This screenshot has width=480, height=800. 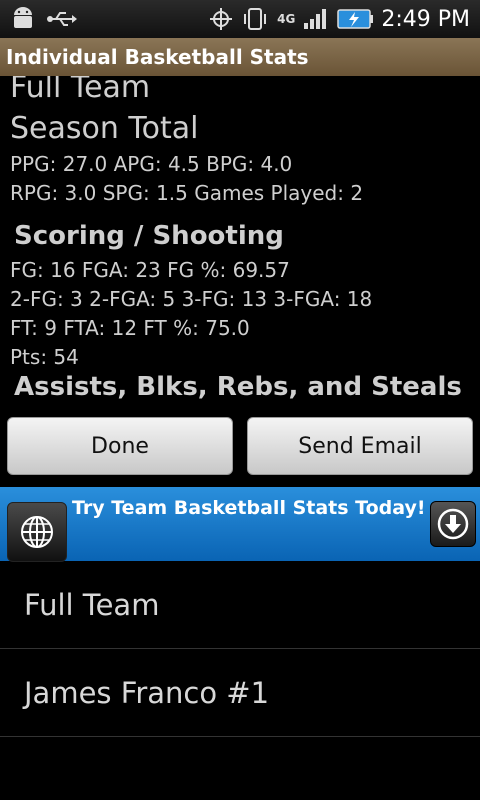 What do you see at coordinates (249, 508) in the screenshot?
I see `ad-text: Try Team Basketball Stats Today!` at bounding box center [249, 508].